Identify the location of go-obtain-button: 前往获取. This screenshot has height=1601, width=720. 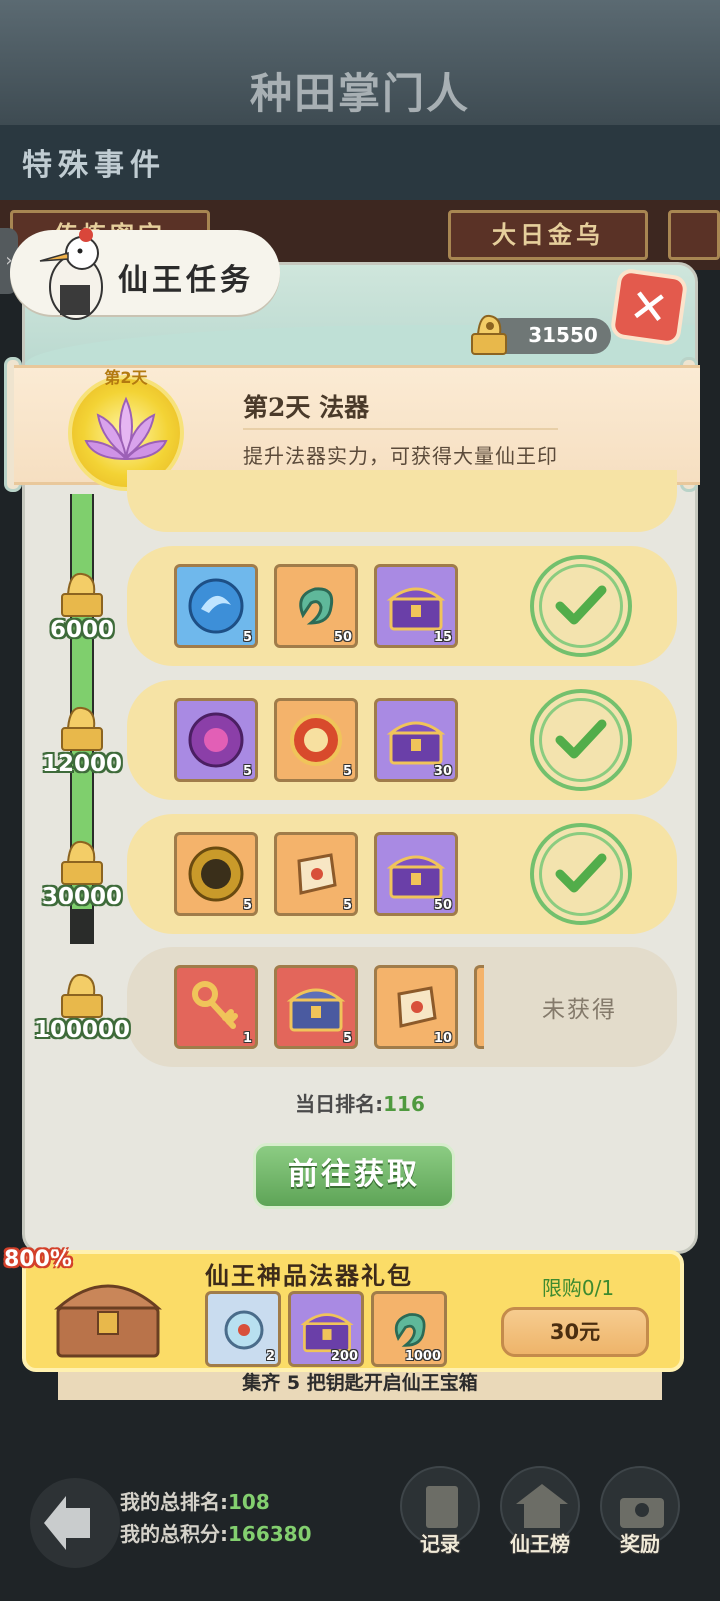
(354, 1176).